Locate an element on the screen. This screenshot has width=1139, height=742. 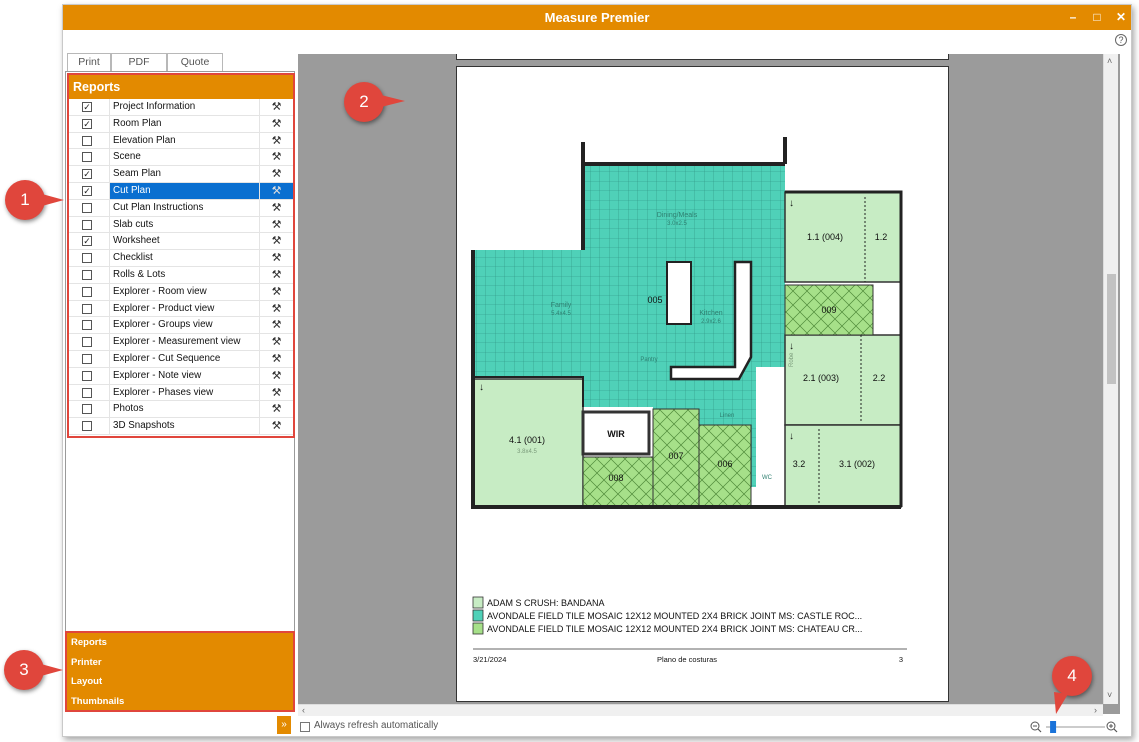
collapse-panel-button: » is located at coordinates (284, 725).